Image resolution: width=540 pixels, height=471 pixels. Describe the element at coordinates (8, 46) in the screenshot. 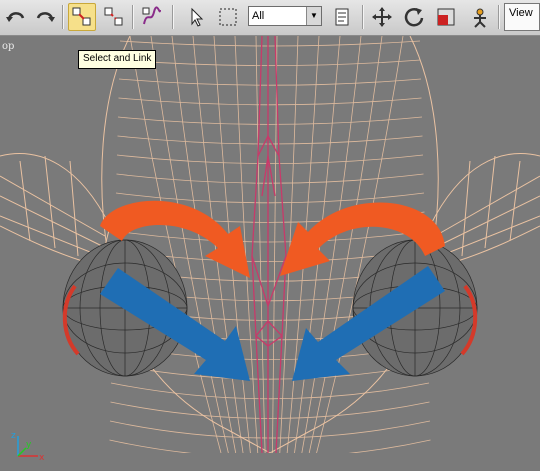

I see `viewport-label: op` at that location.